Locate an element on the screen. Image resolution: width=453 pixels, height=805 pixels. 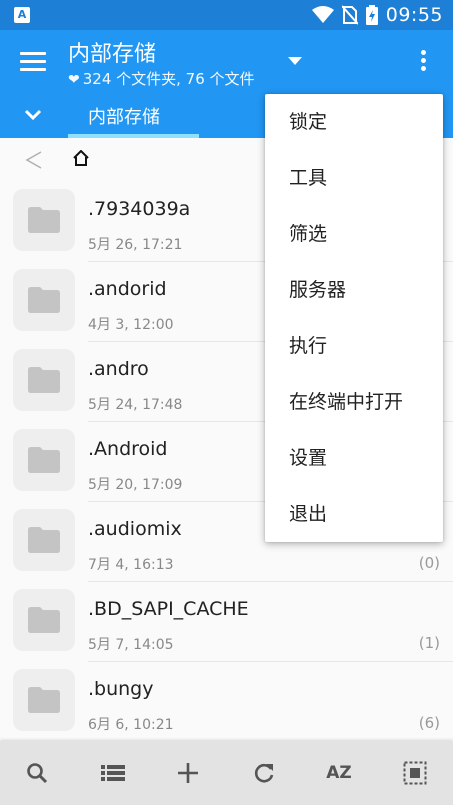
file-name: .andorid is located at coordinates (127, 289).